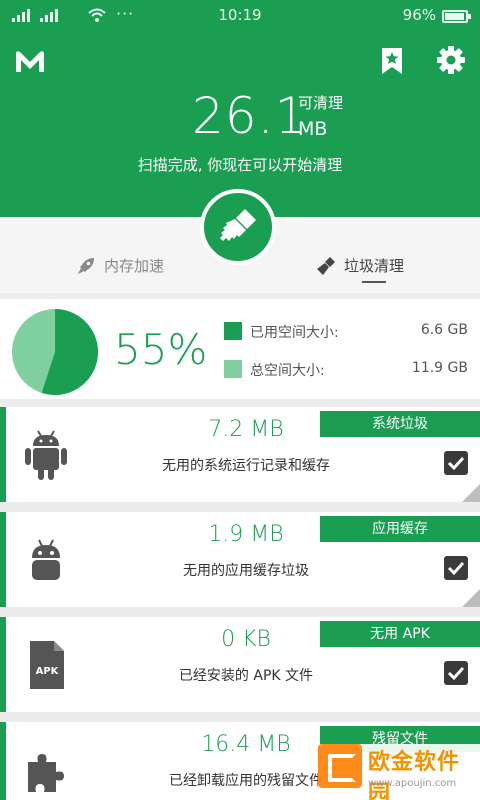  What do you see at coordinates (250, 116) in the screenshot?
I see `cleanable-size: 26.1` at bounding box center [250, 116].